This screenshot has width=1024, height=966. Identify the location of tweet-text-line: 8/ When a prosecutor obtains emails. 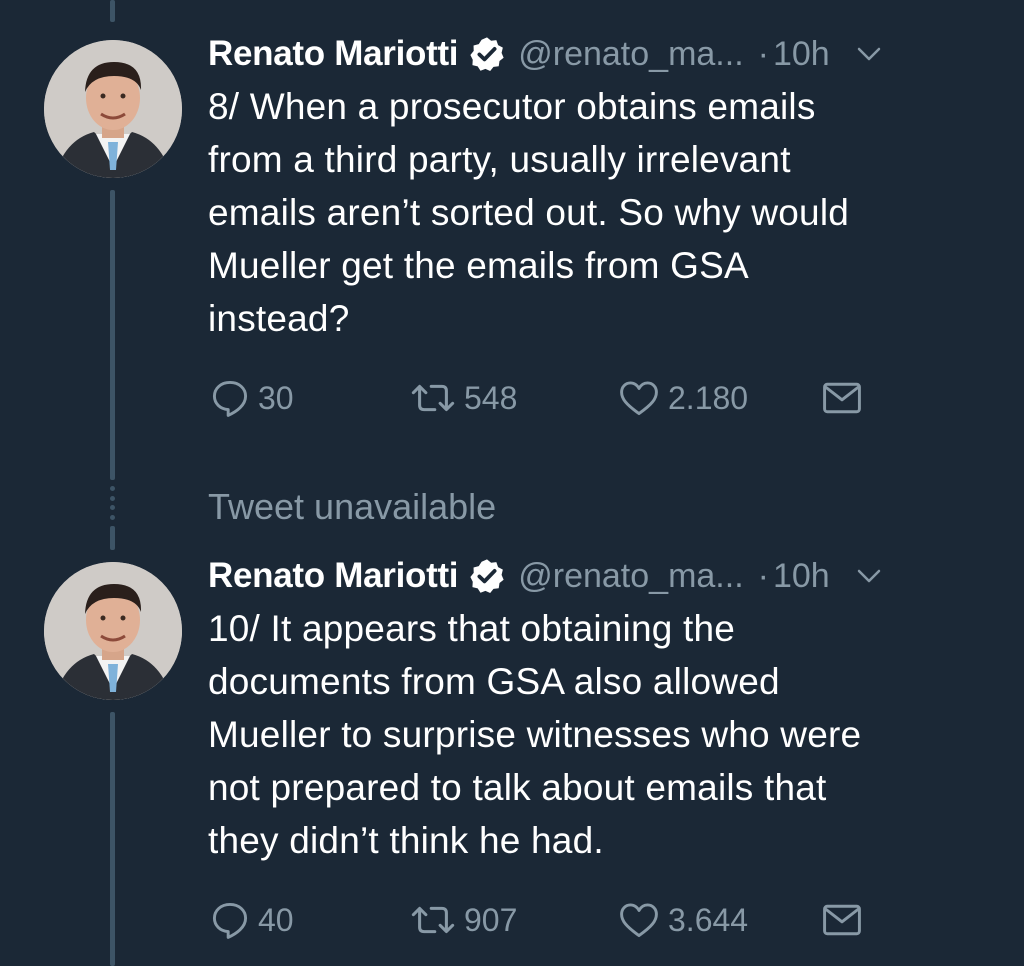
(512, 106).